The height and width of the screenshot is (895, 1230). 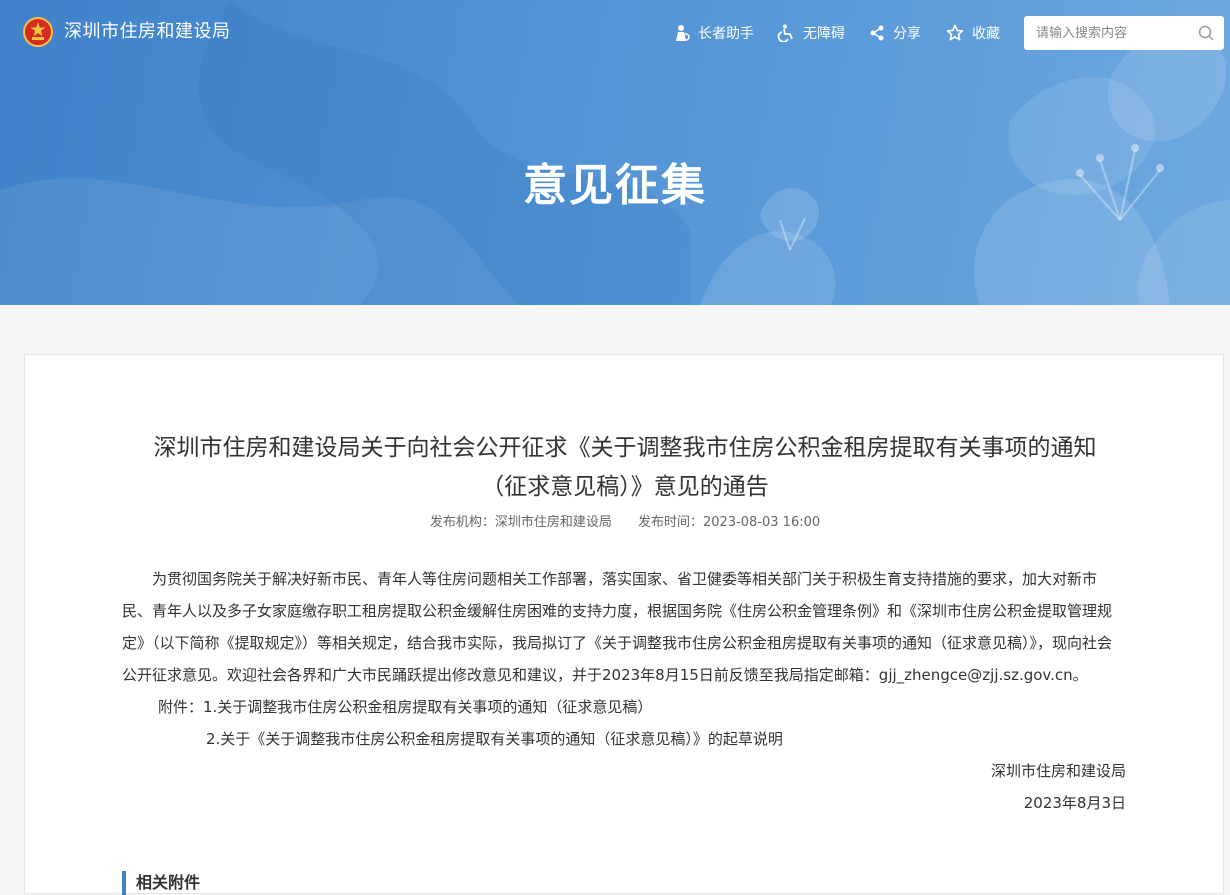 What do you see at coordinates (877, 33) in the screenshot?
I see `share-icon` at bounding box center [877, 33].